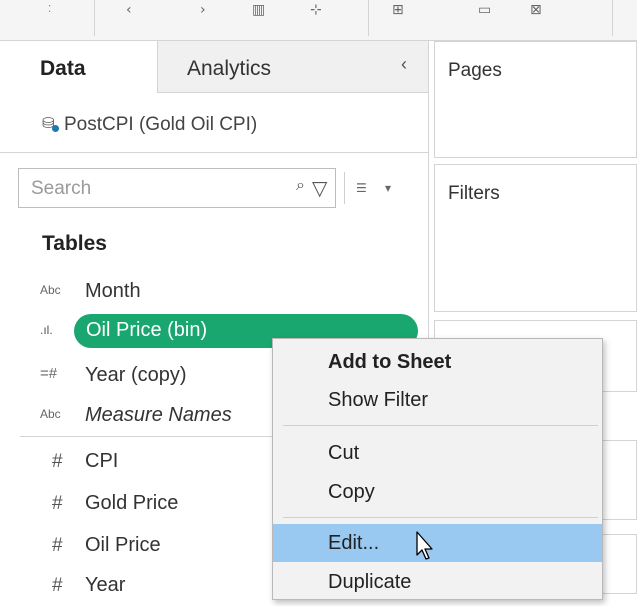 This screenshot has width=637, height=606. Describe the element at coordinates (361, 188) in the screenshot. I see `view-list-icon: ☰` at that location.